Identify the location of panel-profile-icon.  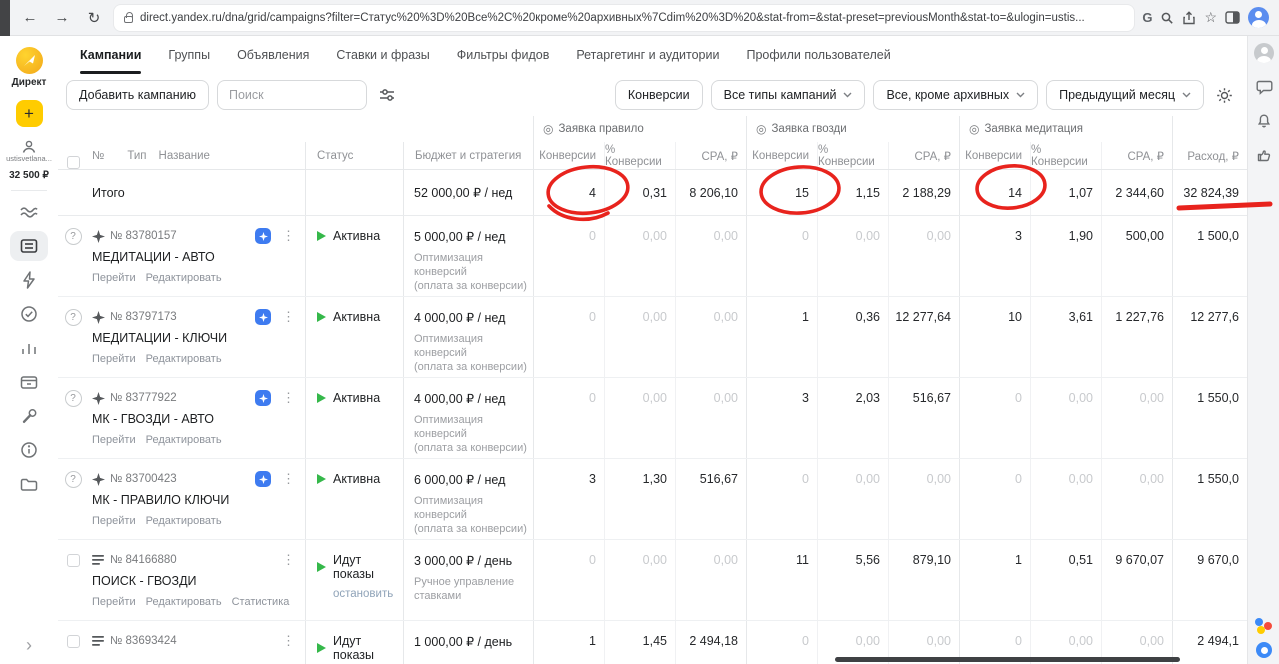
(1263, 53).